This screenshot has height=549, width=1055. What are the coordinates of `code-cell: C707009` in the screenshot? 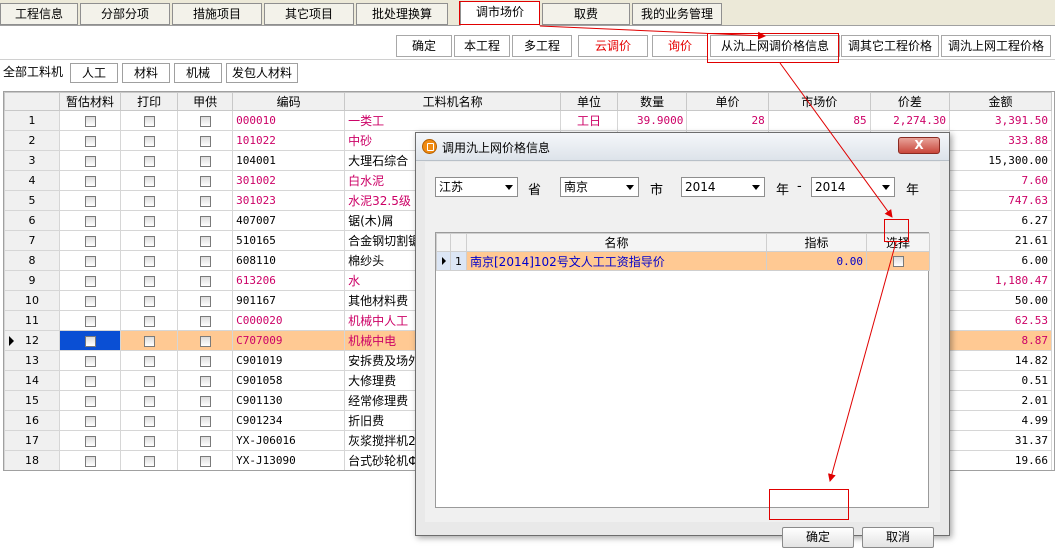 It's located at (289, 340).